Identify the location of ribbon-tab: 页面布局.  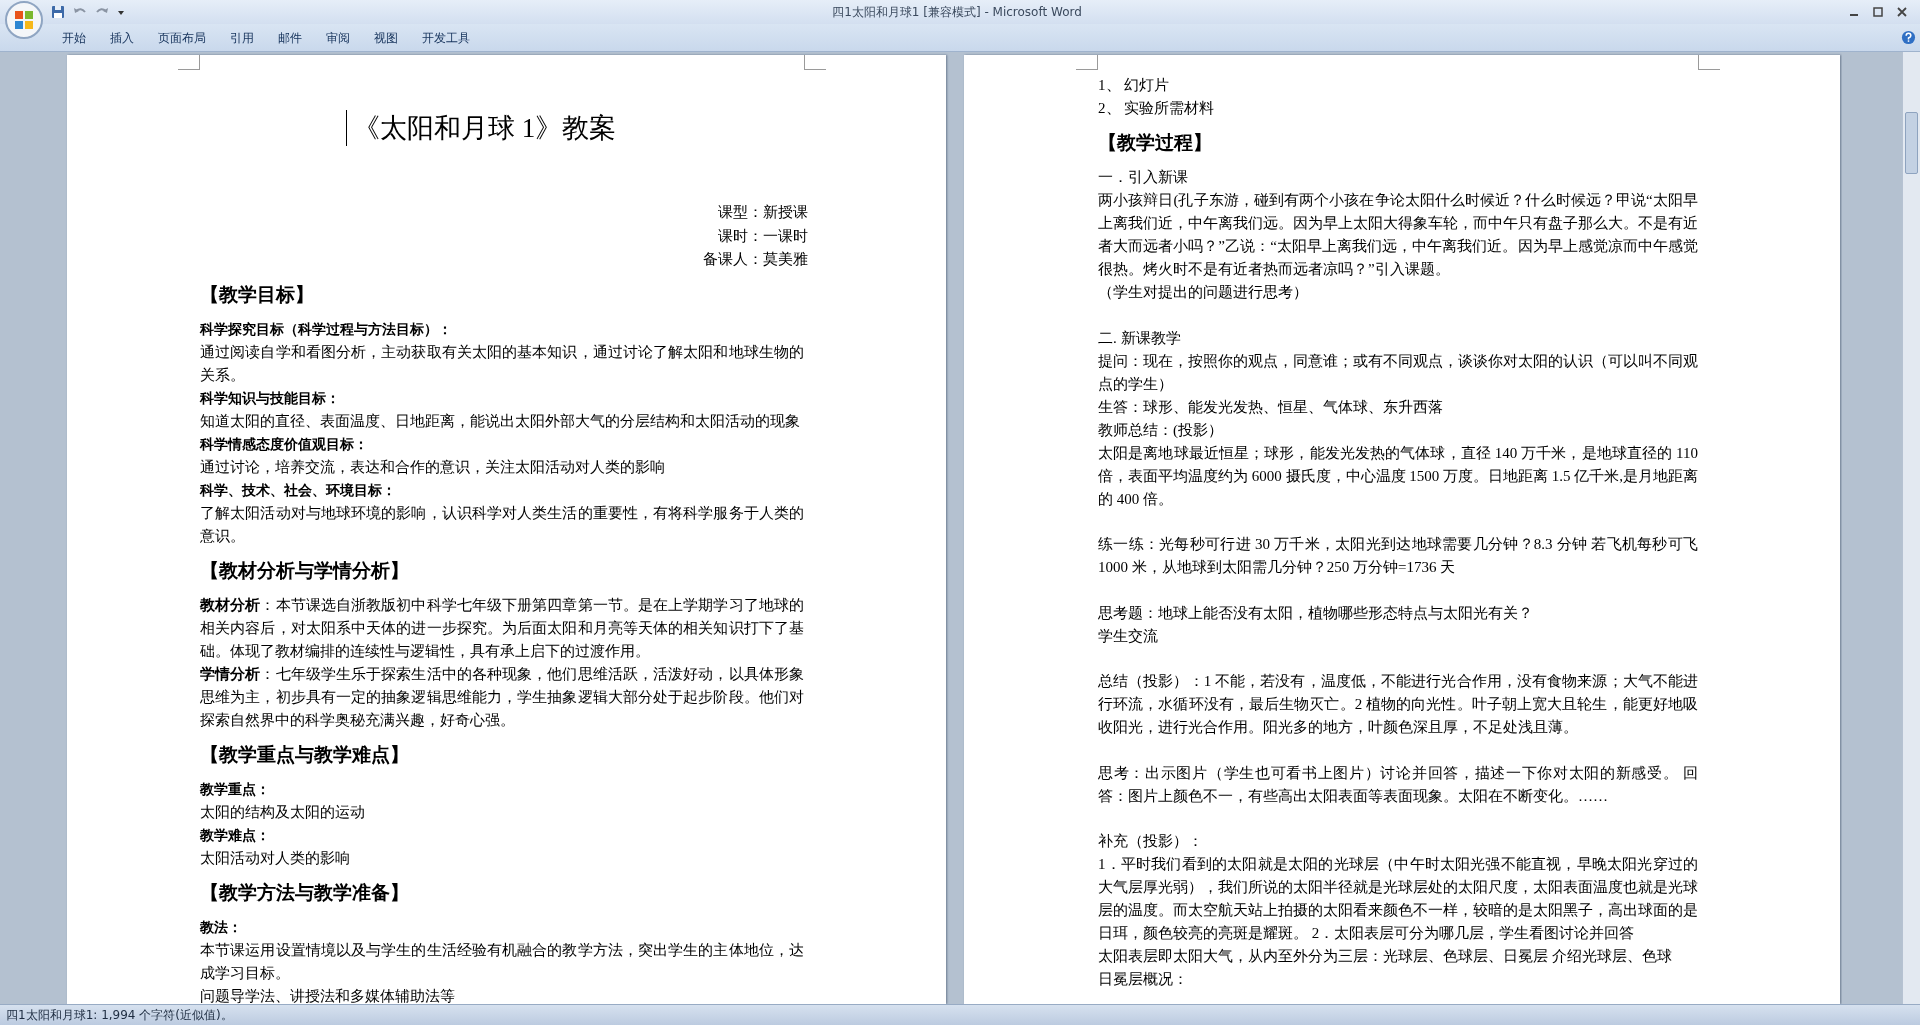
(182, 37).